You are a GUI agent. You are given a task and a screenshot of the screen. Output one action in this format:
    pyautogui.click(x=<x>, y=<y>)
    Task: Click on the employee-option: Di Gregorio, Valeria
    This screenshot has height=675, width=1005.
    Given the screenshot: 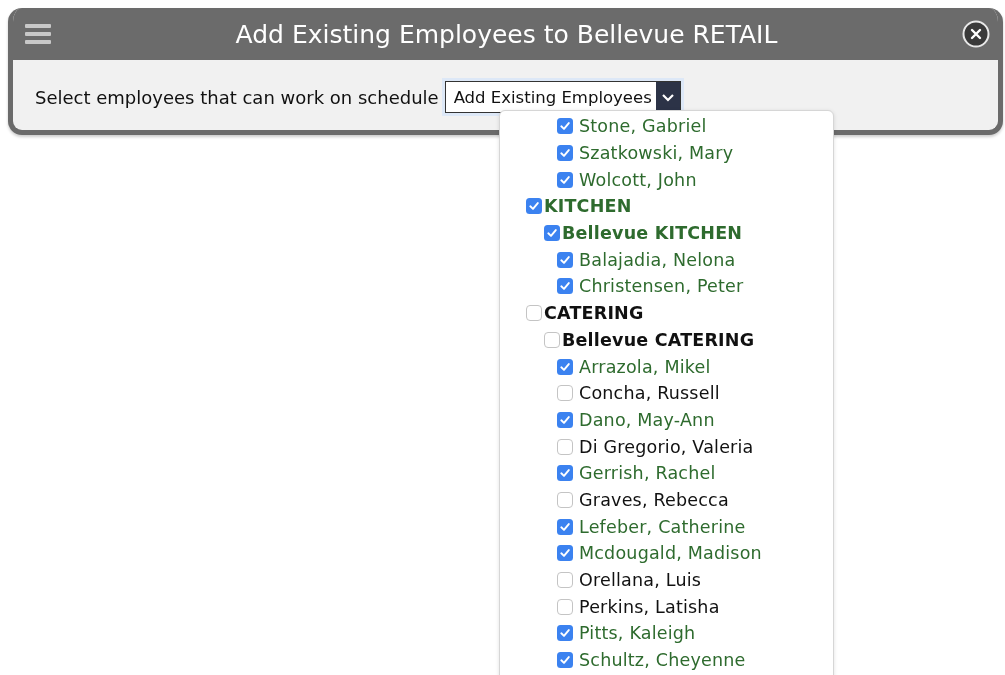 What is the action you would take?
    pyautogui.click(x=655, y=446)
    